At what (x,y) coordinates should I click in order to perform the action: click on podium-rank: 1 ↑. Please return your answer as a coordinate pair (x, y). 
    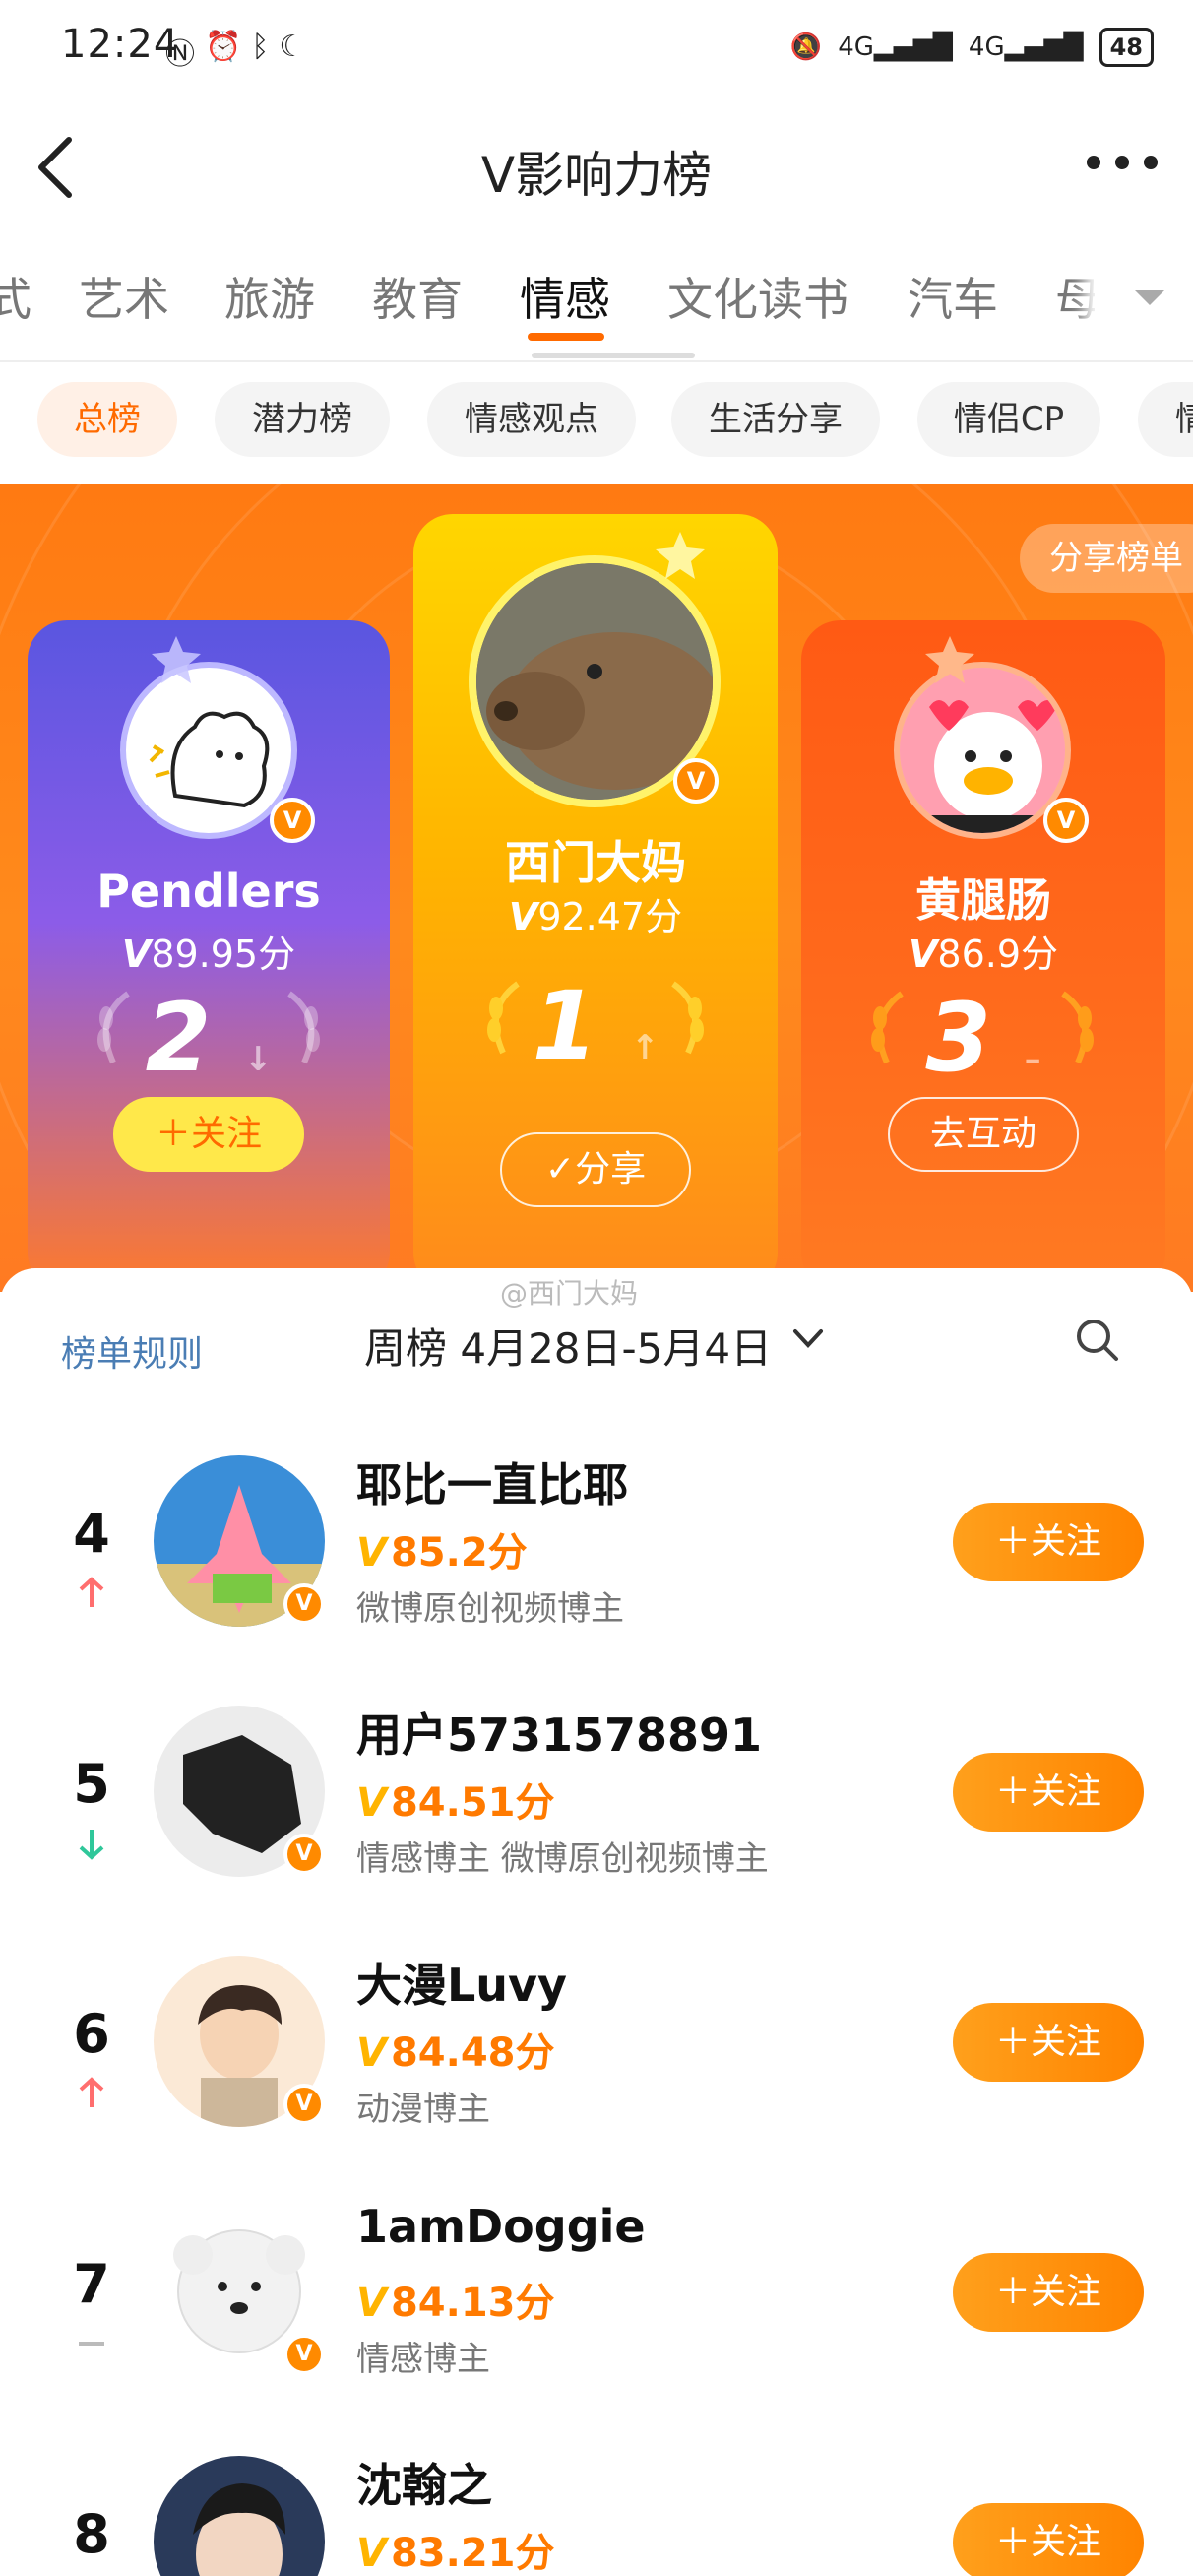
    Looking at the image, I should click on (595, 1026).